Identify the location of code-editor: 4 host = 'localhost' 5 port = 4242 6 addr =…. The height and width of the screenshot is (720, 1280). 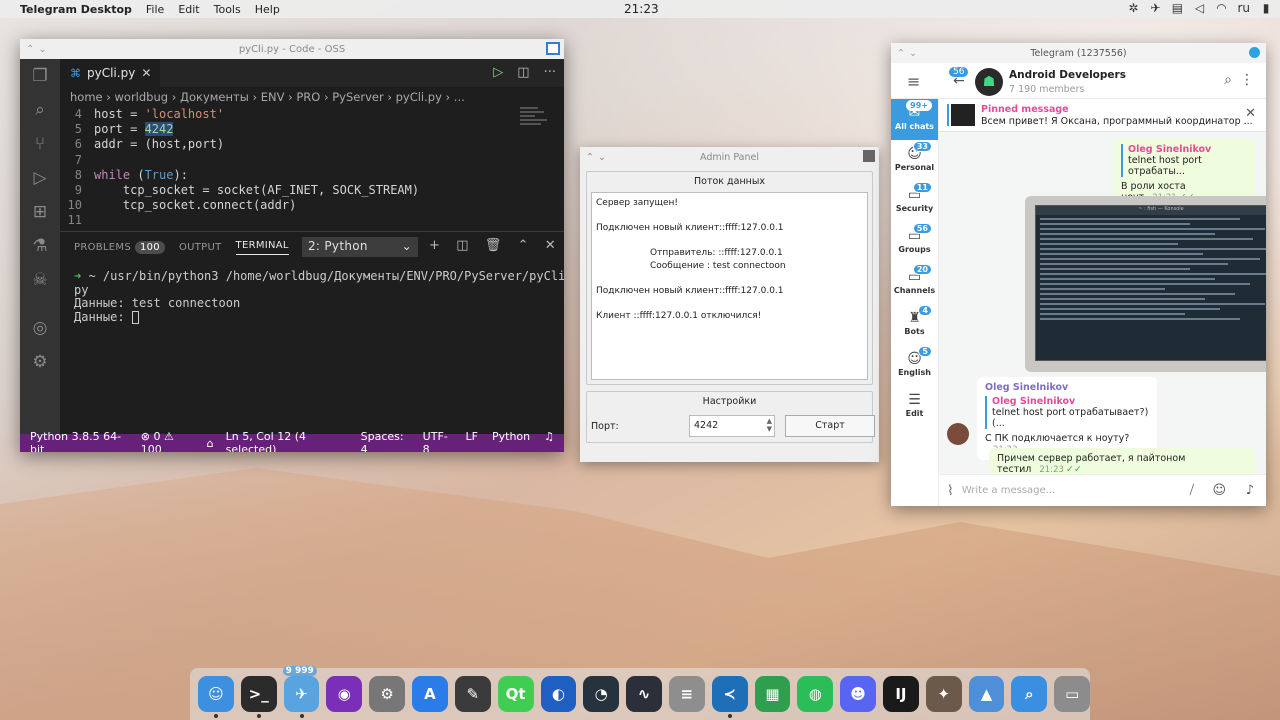
(312, 169).